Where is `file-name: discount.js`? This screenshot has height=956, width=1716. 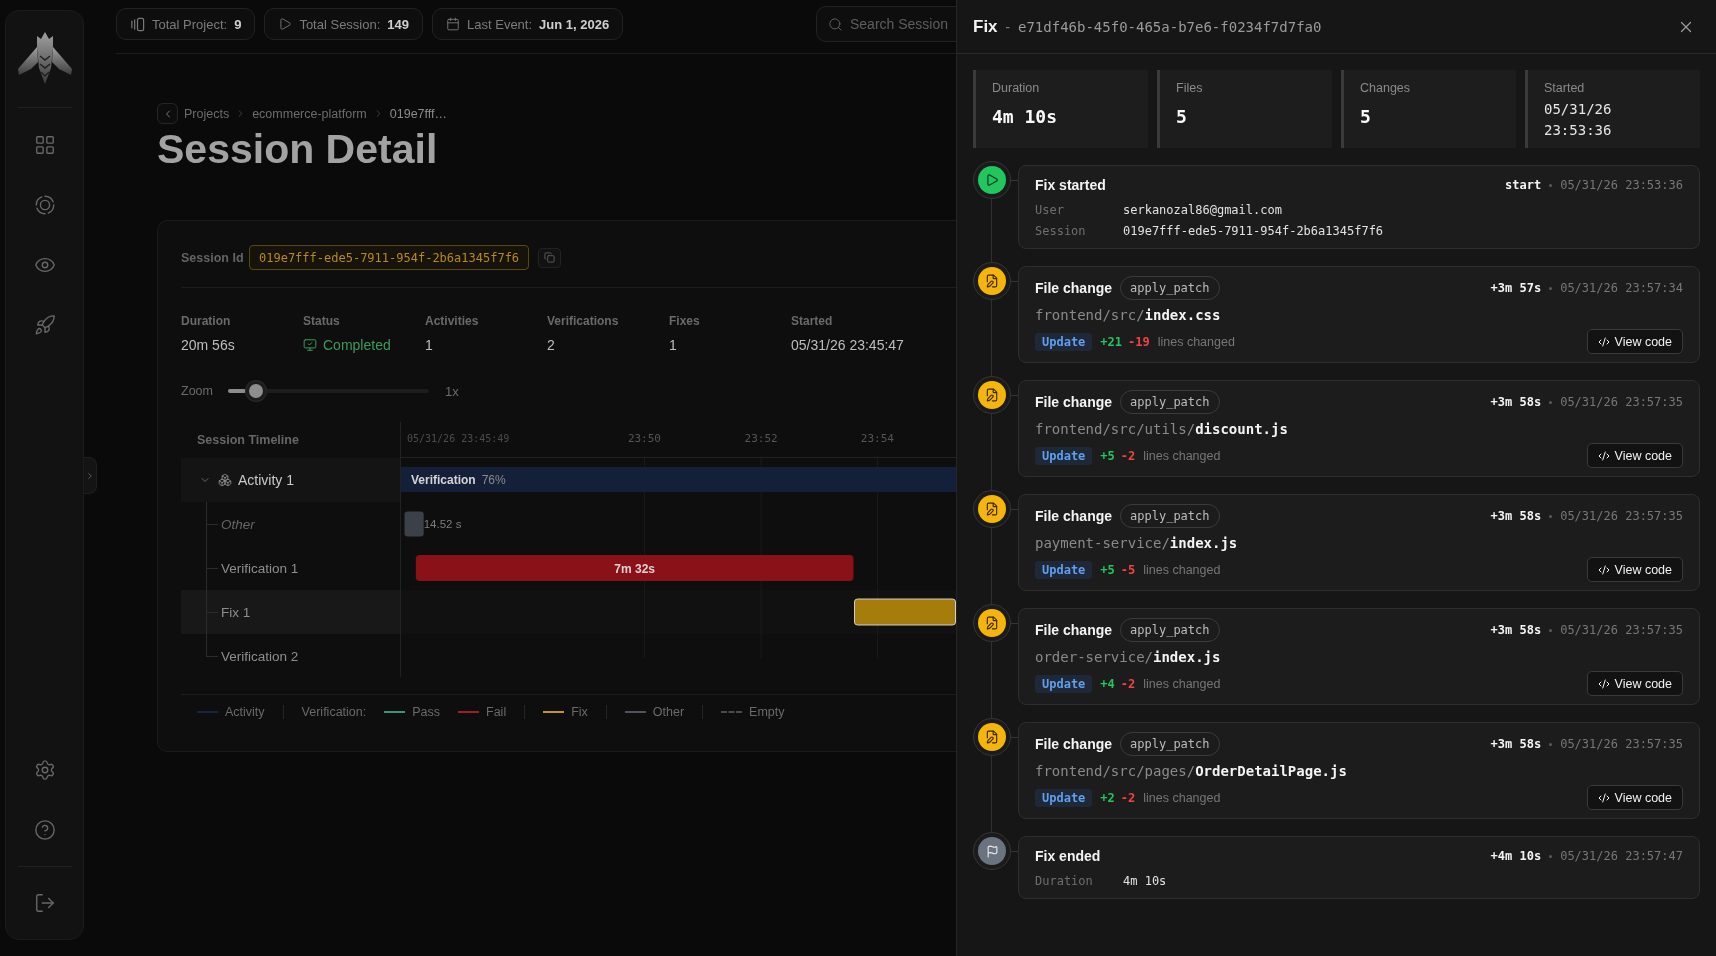 file-name: discount.js is located at coordinates (1241, 429).